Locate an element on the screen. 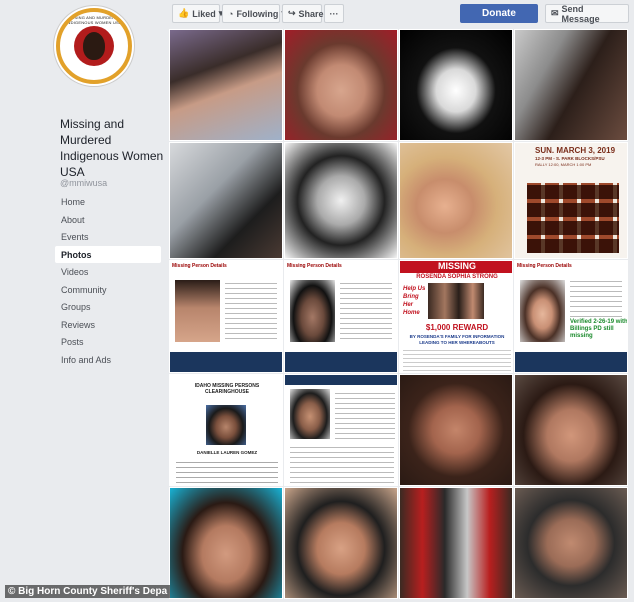 The width and height of the screenshot is (634, 602). send-message-label: Send Message is located at coordinates (580, 13).